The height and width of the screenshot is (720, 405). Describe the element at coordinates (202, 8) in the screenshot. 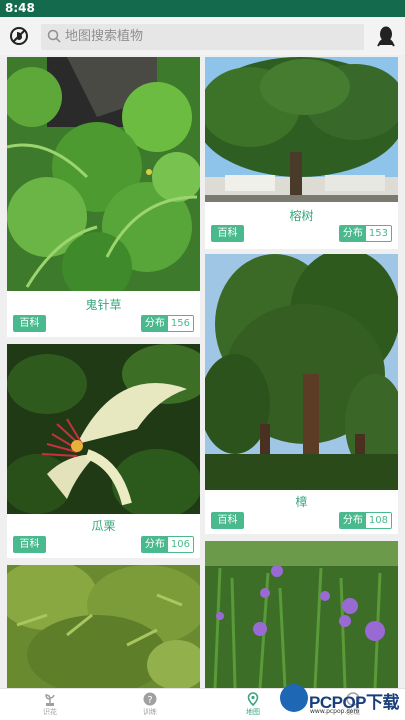

I see `status-bar: 8:48` at that location.